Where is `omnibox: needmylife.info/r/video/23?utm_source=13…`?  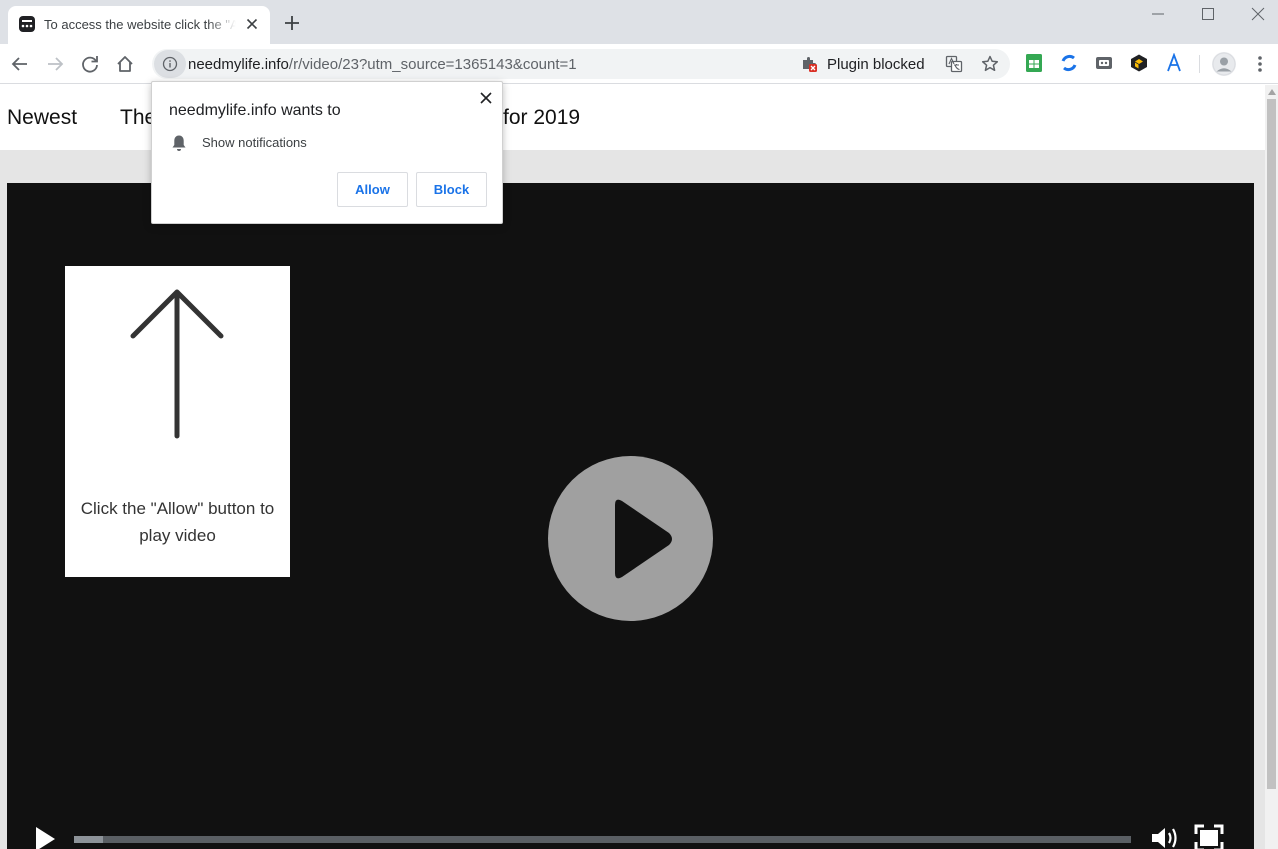 omnibox: needmylife.info/r/video/23?utm_source=13… is located at coordinates (581, 64).